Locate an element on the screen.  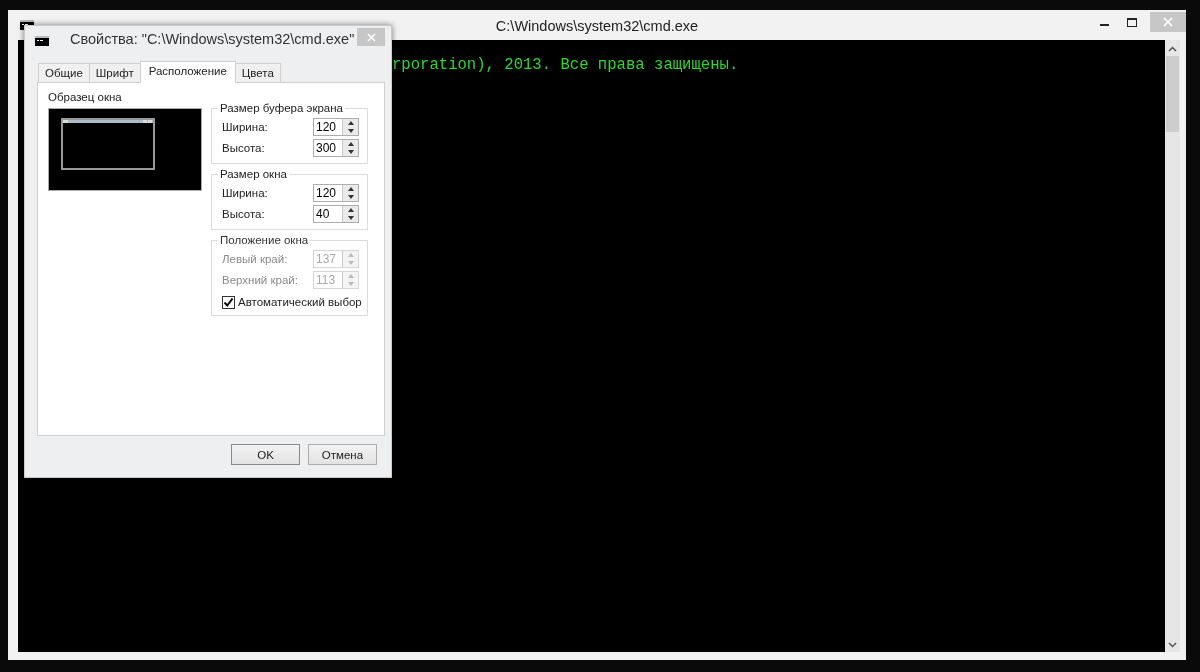
field-label: Верхний край: is located at coordinates (260, 279).